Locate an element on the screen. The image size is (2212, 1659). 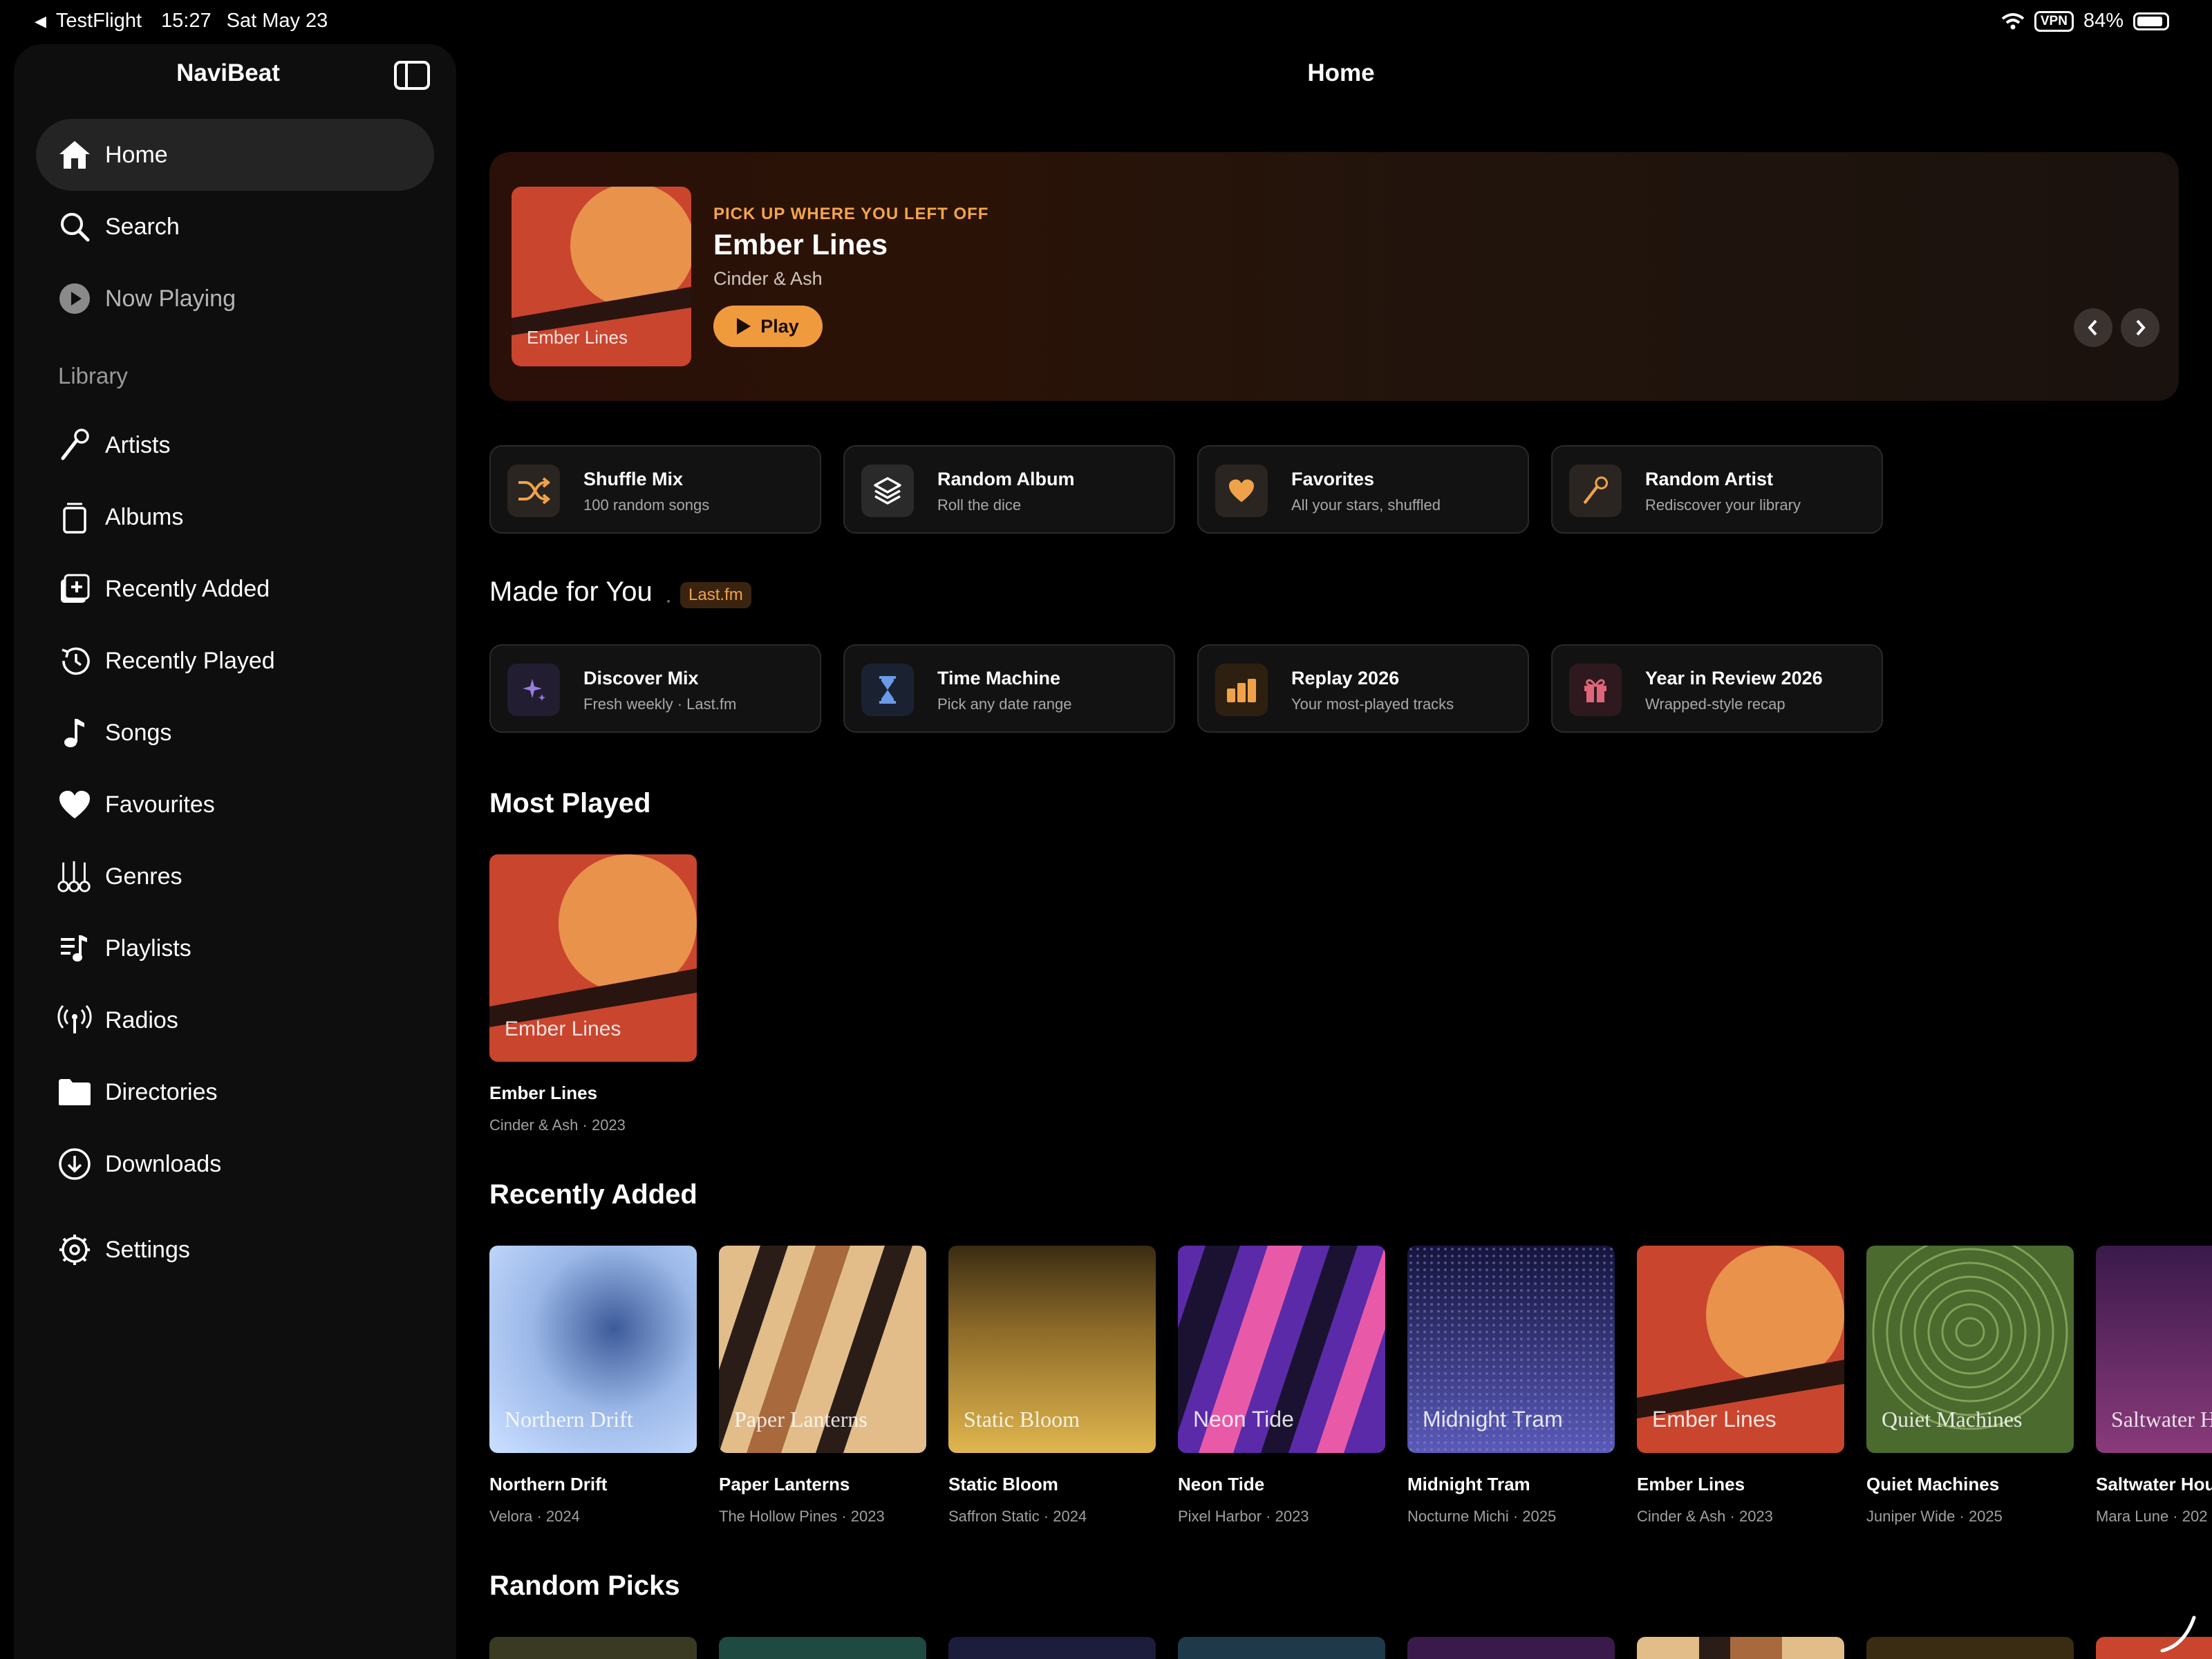
sidebar-item-radios: Radios is located at coordinates (235, 1020).